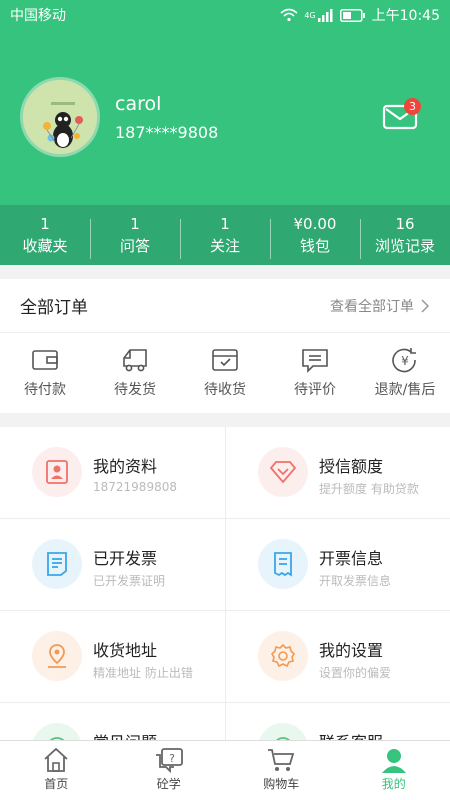 The height and width of the screenshot is (800, 450). What do you see at coordinates (168, 784) in the screenshot?
I see `tab-label: 砼学` at bounding box center [168, 784].